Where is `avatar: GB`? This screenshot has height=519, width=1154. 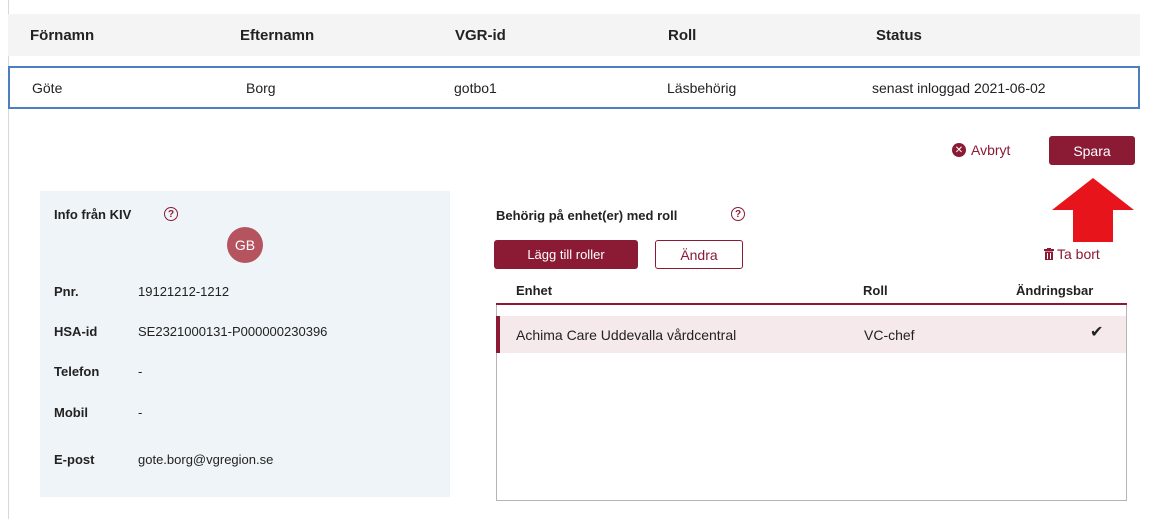
avatar: GB is located at coordinates (245, 245).